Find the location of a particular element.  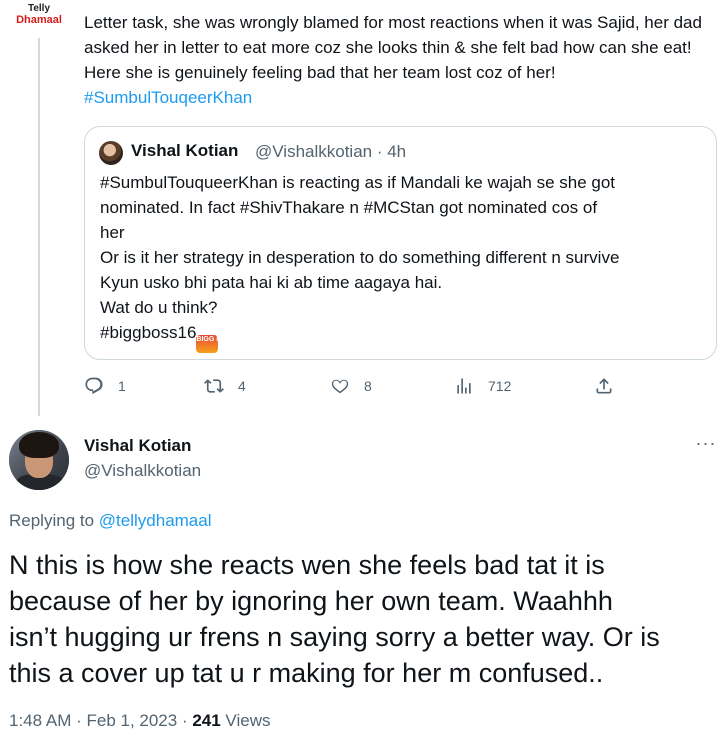

logo-line-1: Telly is located at coordinates (39, 8).